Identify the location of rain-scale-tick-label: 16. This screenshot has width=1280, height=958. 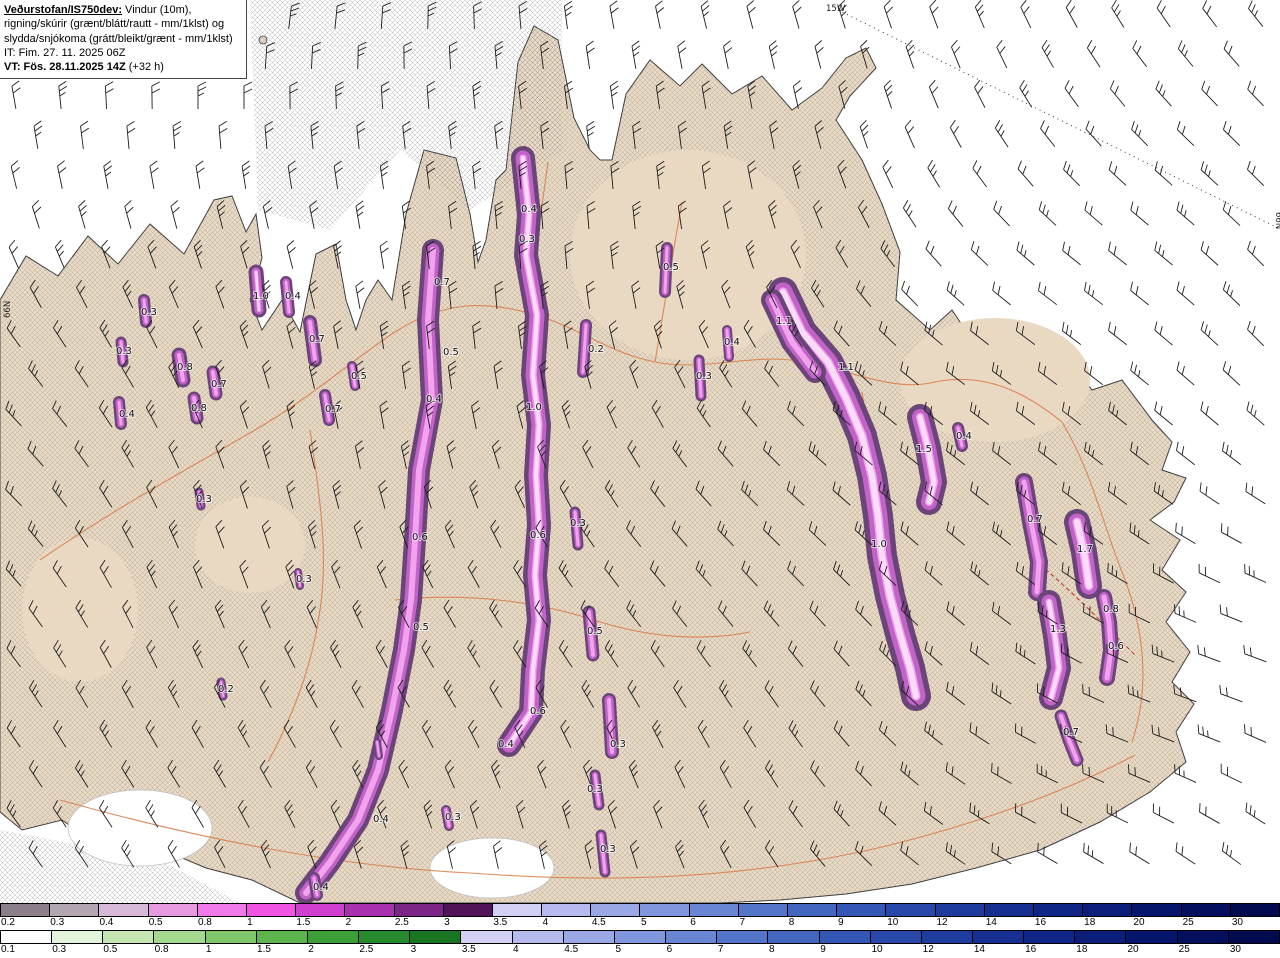
(1031, 949).